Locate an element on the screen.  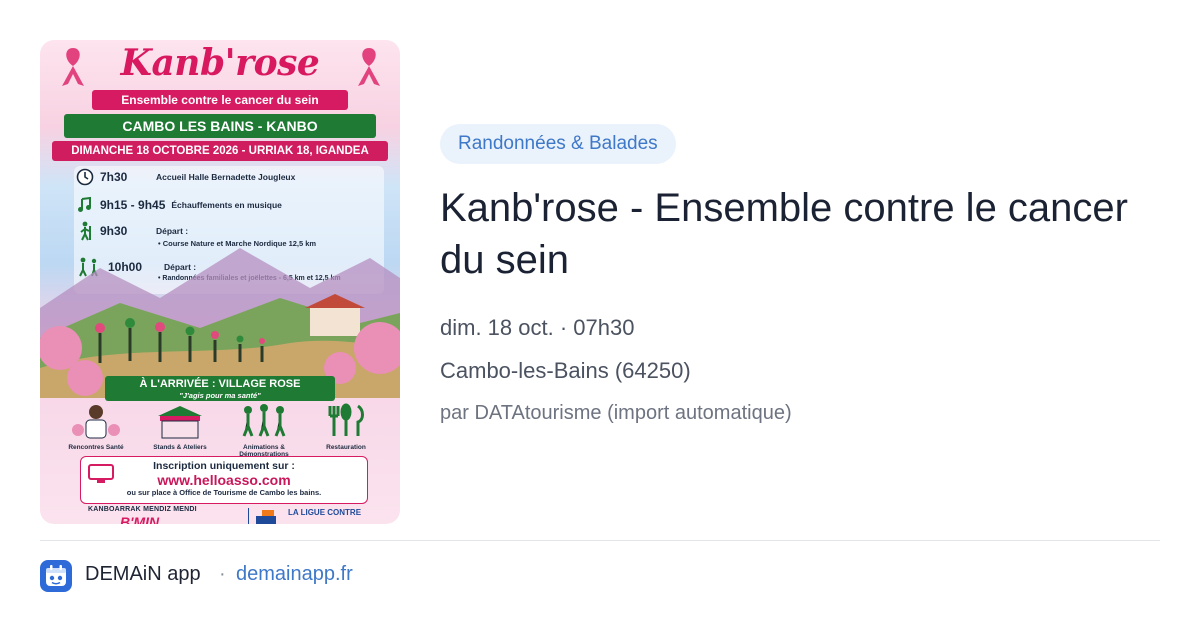
computer-screen-icon is located at coordinates (101, 473).